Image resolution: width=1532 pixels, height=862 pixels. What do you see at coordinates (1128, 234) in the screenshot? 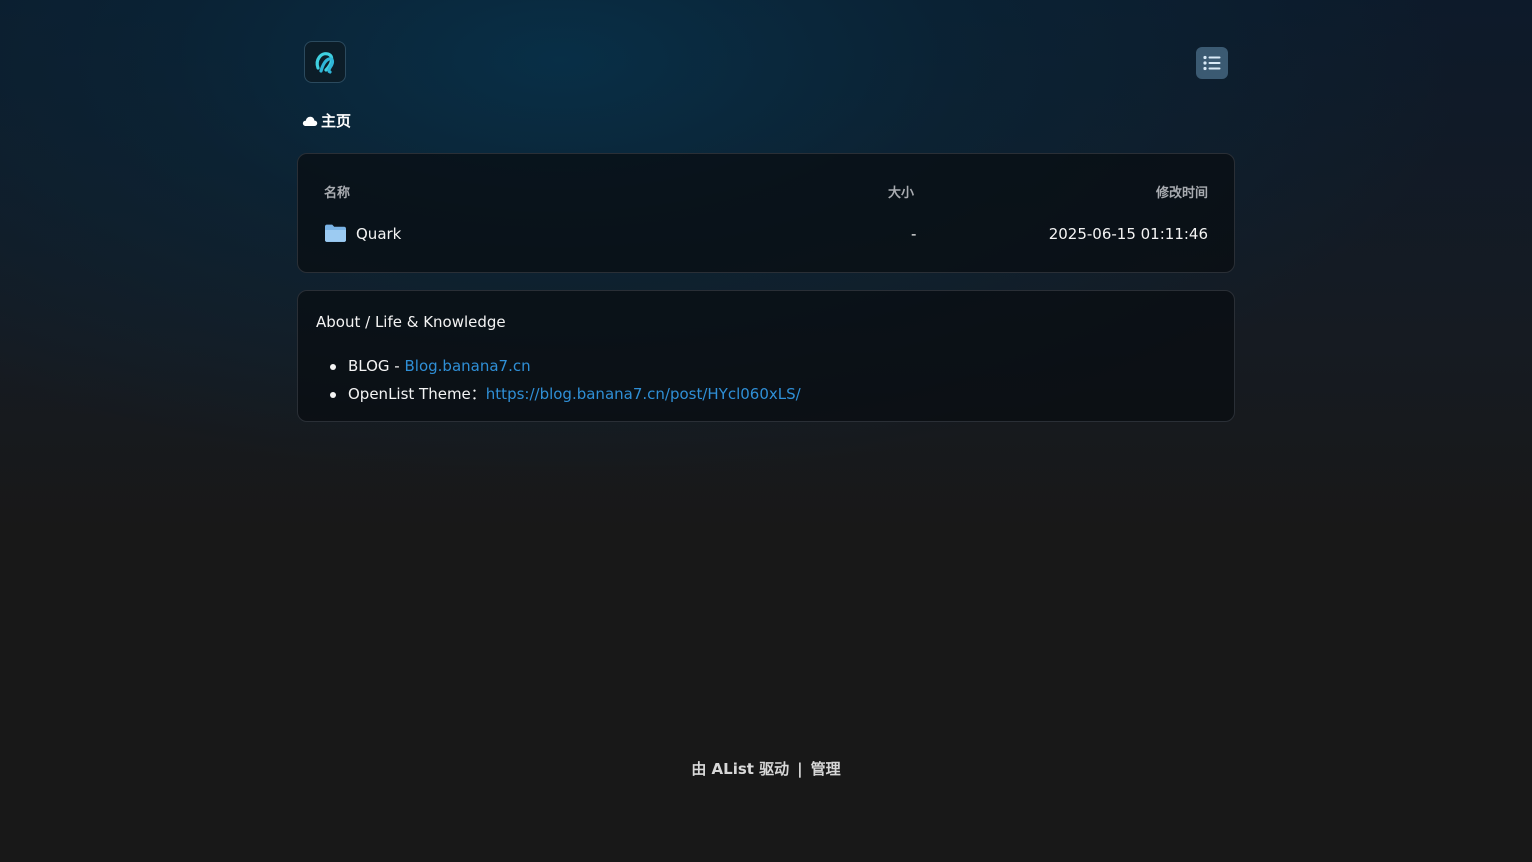
I see `file-modified: 2025-06-15 01:11:46` at bounding box center [1128, 234].